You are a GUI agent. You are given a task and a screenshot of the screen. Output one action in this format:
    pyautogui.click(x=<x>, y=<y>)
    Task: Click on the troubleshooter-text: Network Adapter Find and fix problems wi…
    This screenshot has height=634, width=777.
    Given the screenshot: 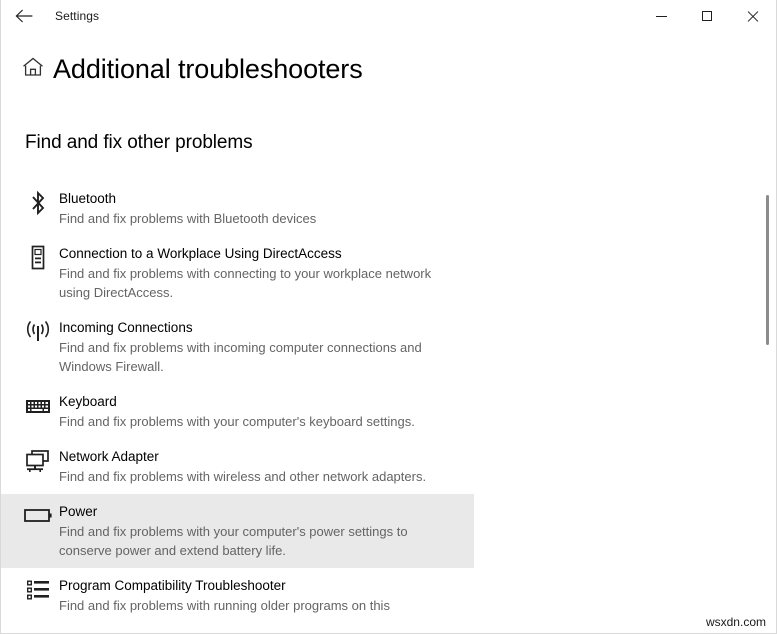 What is the action you would take?
    pyautogui.click(x=242, y=466)
    